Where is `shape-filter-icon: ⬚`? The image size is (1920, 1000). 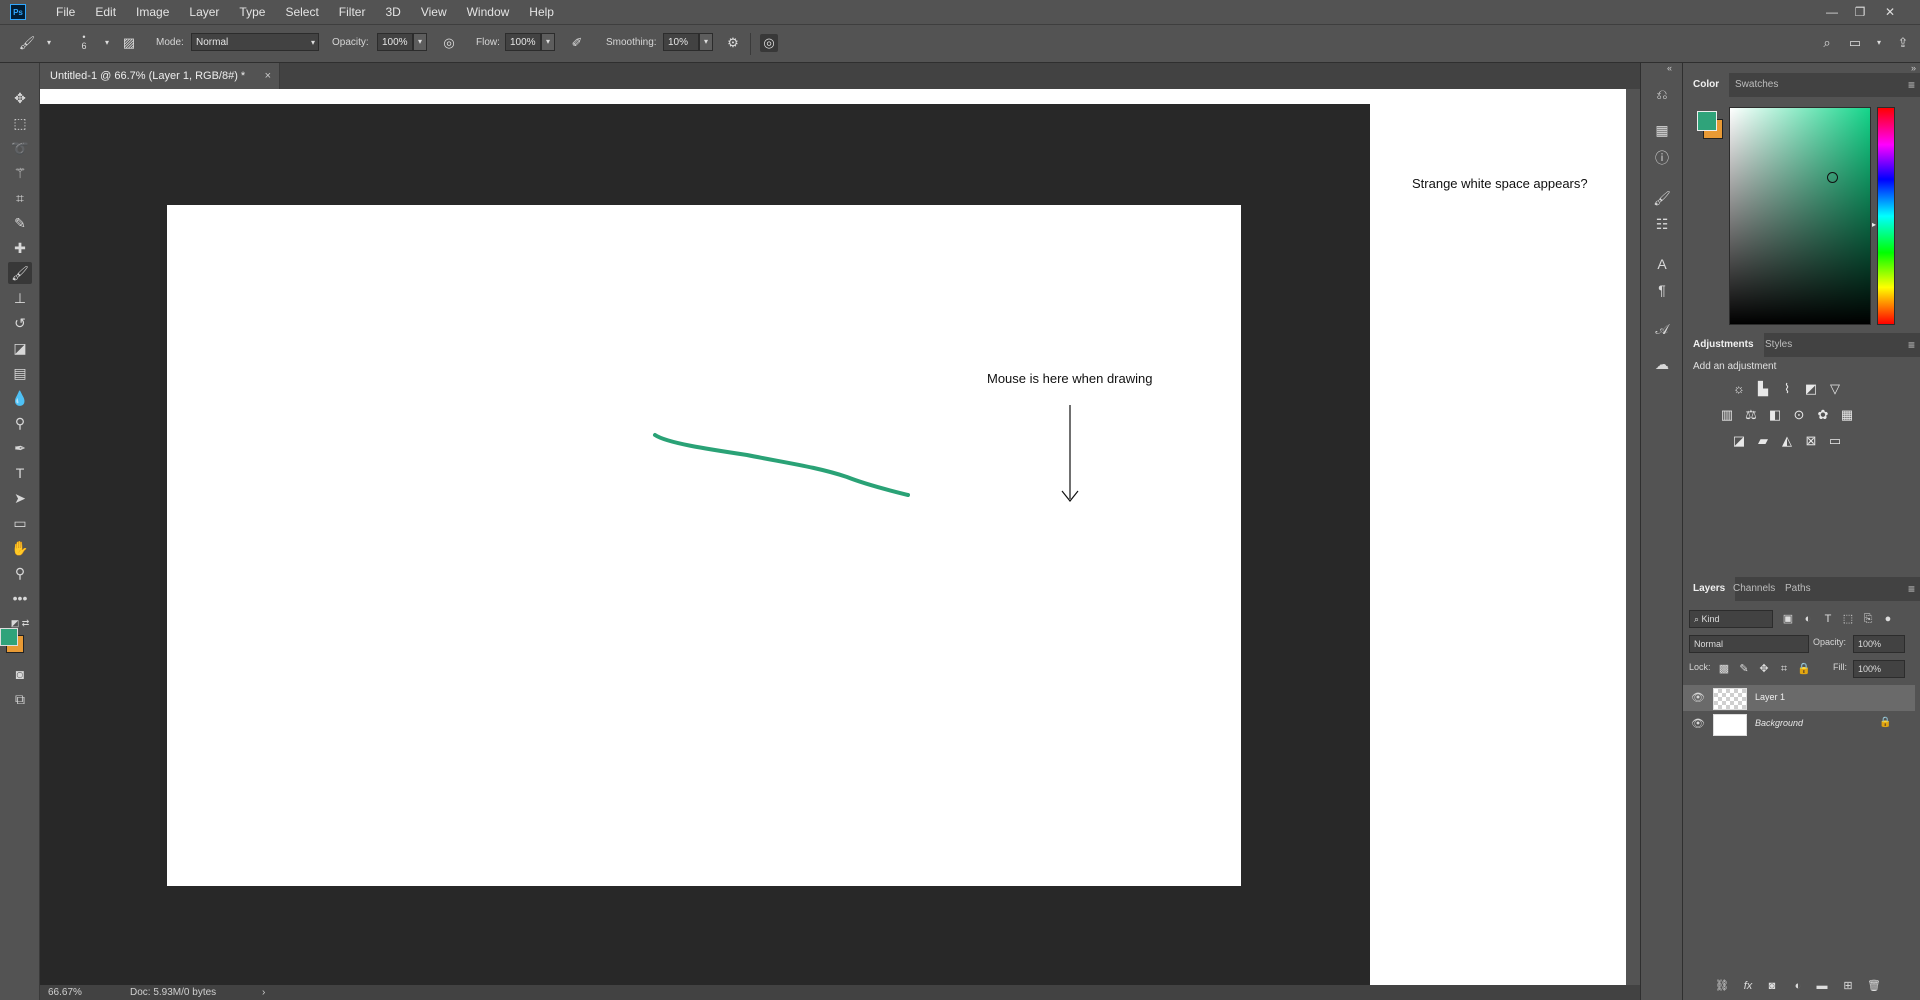 shape-filter-icon: ⬚ is located at coordinates (1848, 619).